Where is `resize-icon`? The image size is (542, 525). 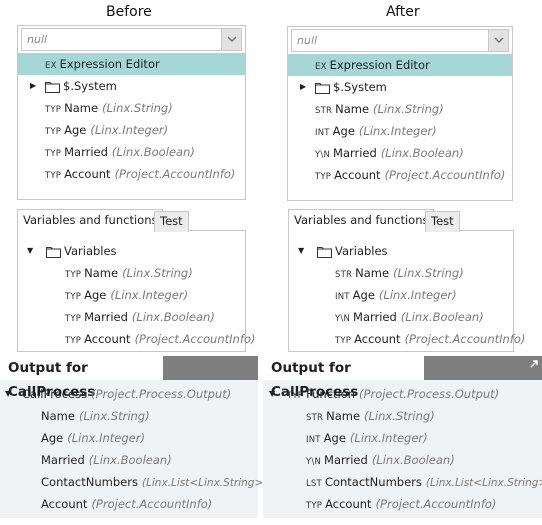
resize-icon is located at coordinates (534, 364).